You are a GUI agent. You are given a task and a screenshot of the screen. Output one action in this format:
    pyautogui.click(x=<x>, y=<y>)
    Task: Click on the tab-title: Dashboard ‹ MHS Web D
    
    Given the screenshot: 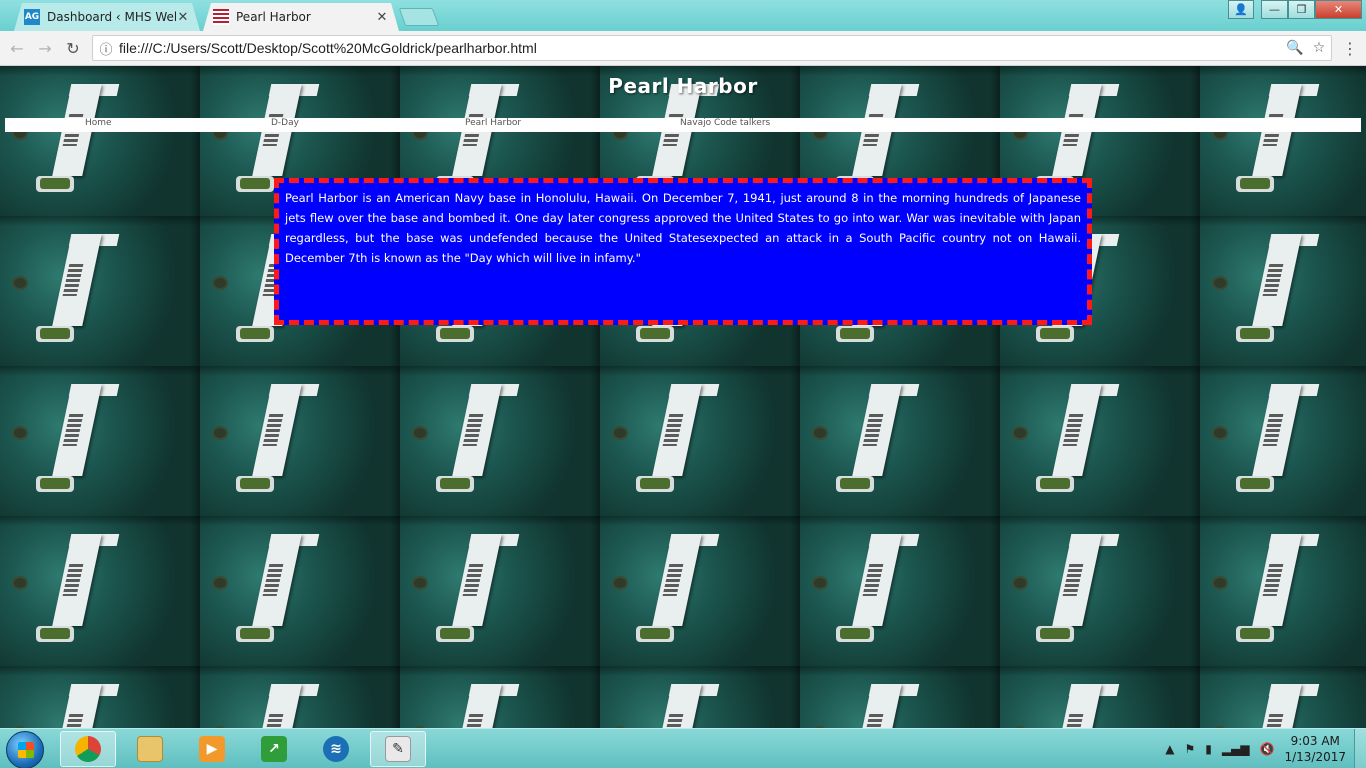 What is the action you would take?
    pyautogui.click(x=110, y=17)
    